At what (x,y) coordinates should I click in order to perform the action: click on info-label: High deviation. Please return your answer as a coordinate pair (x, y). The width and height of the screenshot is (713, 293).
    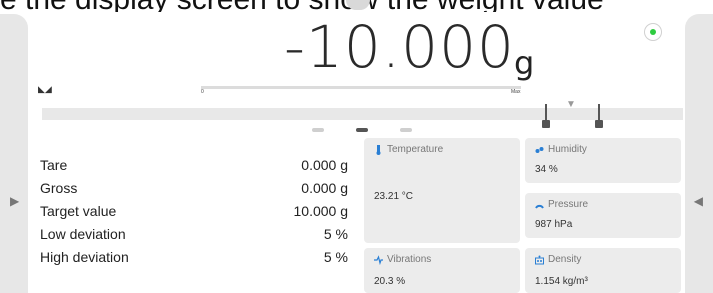
    Looking at the image, I should click on (84, 257).